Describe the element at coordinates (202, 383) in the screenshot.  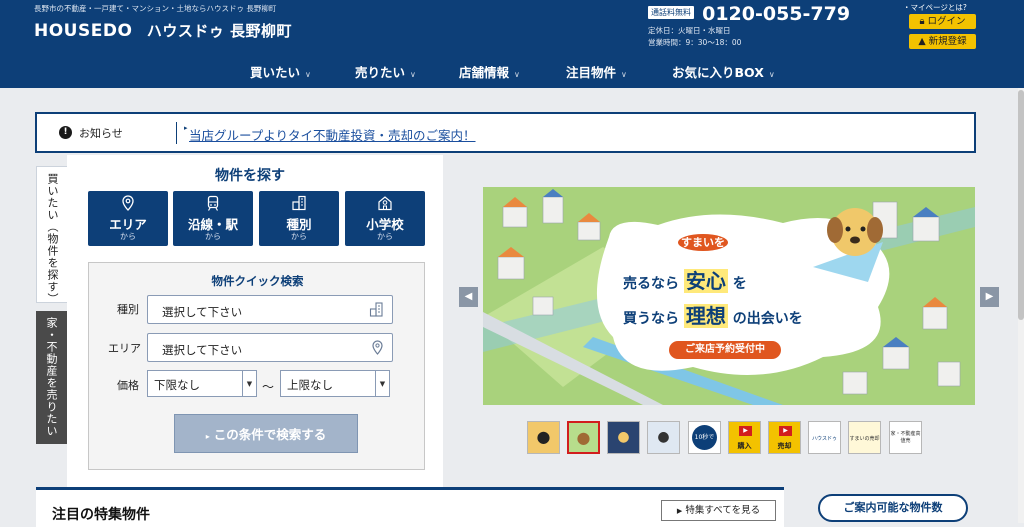
I see `price-min-select: 下限なし ▼` at that location.